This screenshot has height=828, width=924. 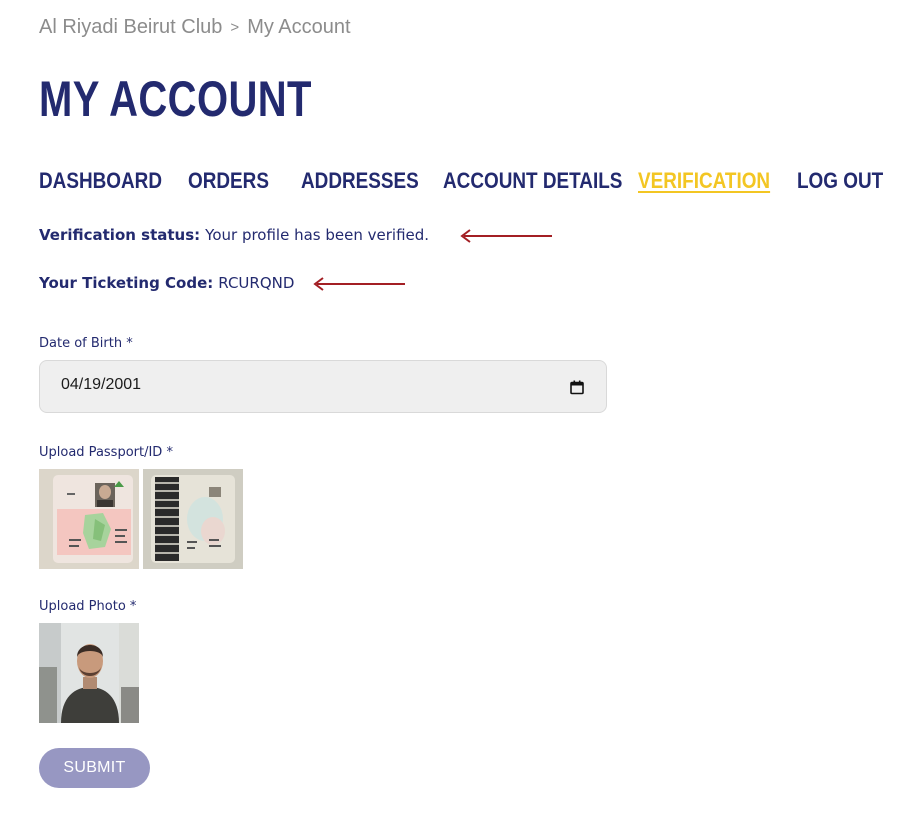 I want to click on breadcrumb: Al Riyadi Beirut Club > My Account, so click(x=195, y=27).